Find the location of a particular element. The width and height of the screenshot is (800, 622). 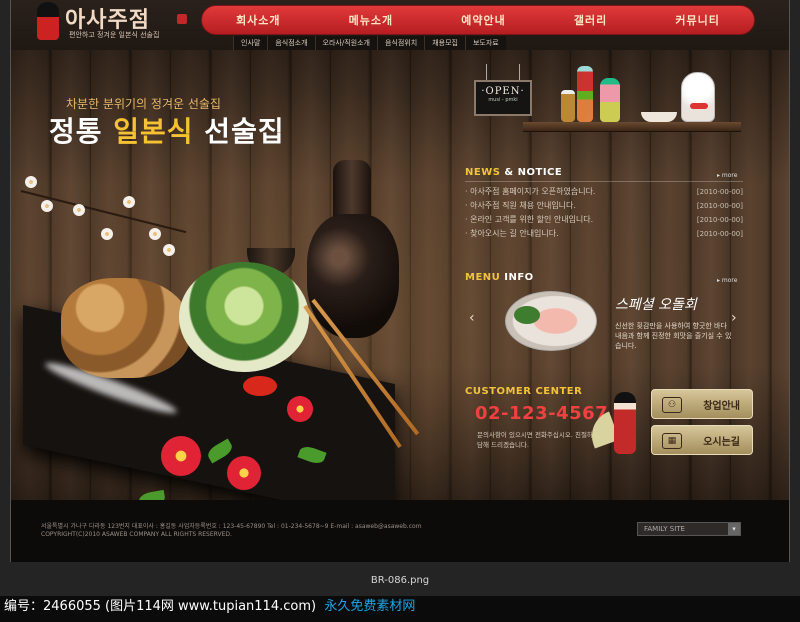

family-site-label: FAMILY SITE is located at coordinates (664, 529).